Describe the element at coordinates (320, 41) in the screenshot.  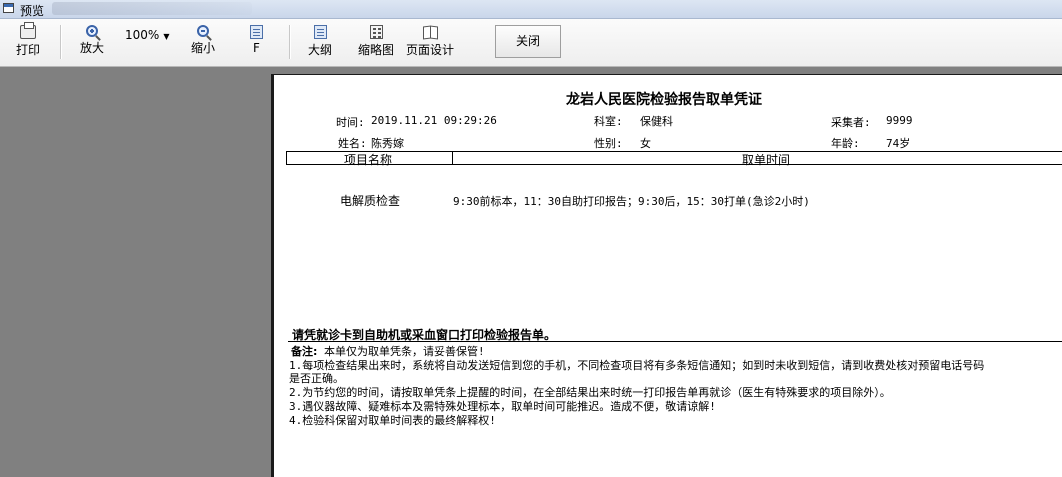
I see `outline-button: 大纲` at that location.